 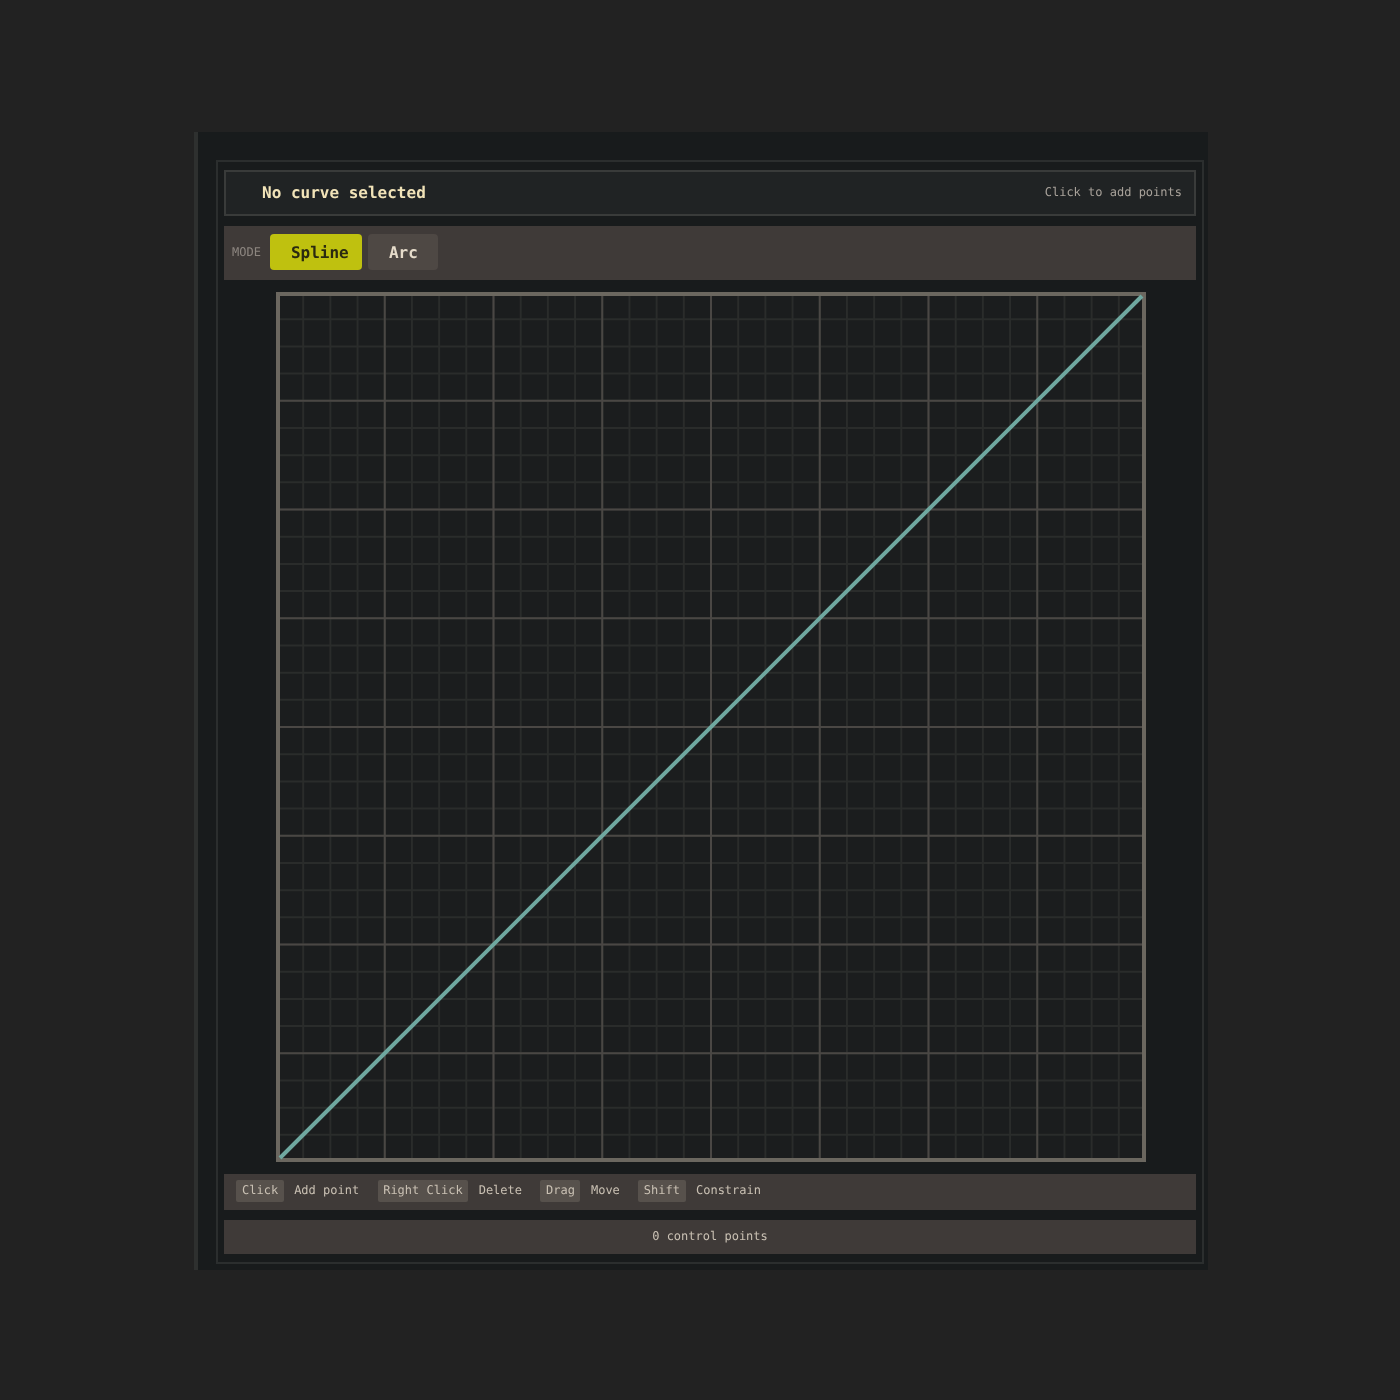 I want to click on mode-tab: Spline, so click(x=316, y=252).